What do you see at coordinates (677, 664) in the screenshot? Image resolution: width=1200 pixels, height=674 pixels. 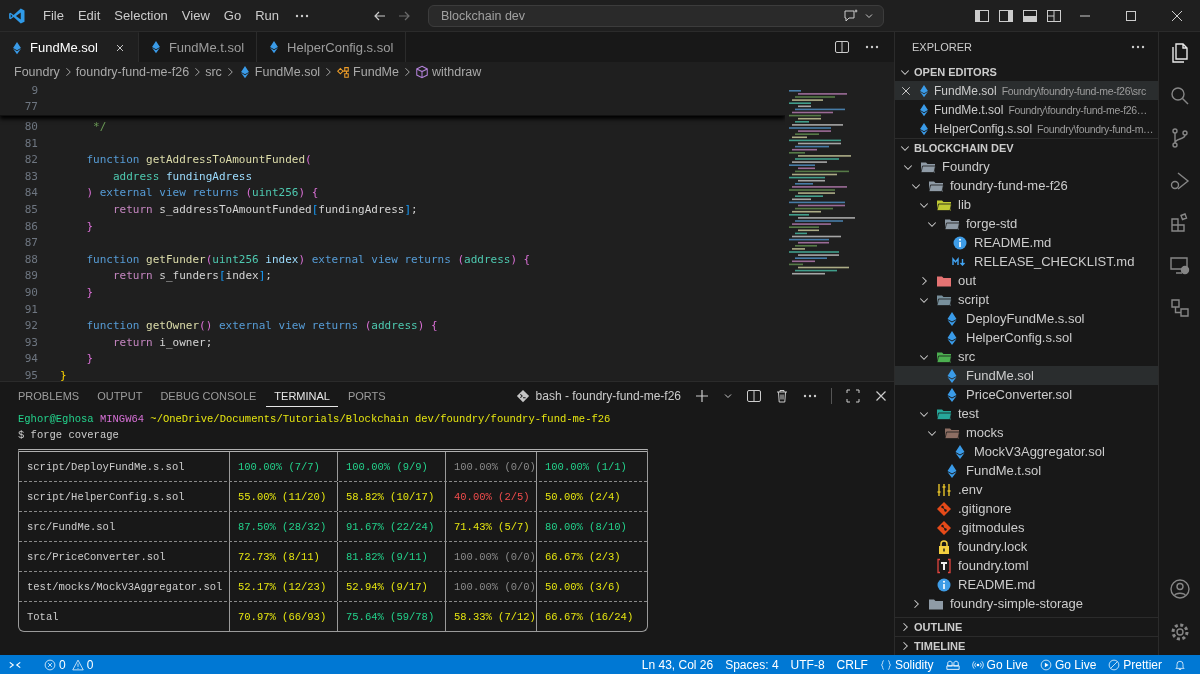 I see `status-item: Ln 43, Col 26` at bounding box center [677, 664].